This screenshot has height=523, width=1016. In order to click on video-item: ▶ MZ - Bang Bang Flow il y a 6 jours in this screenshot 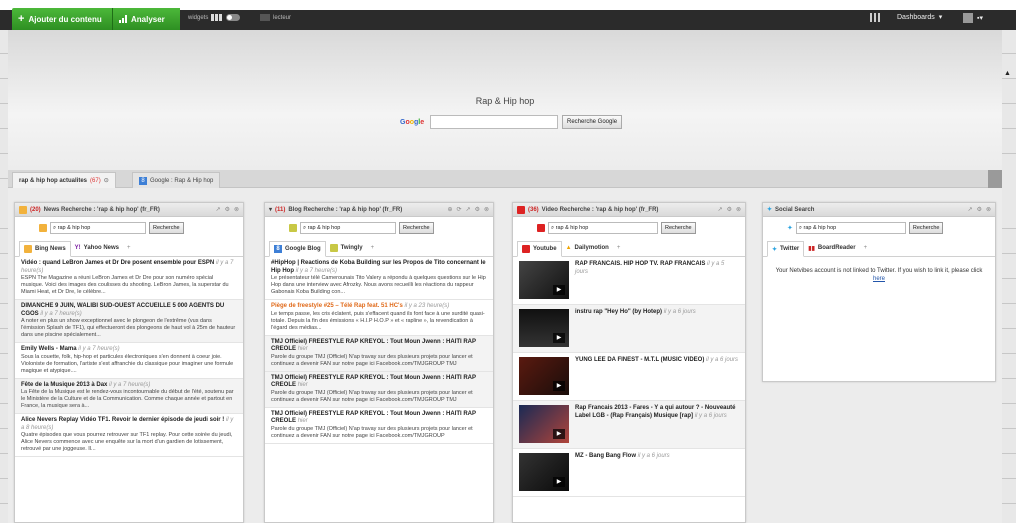, I will do `click(629, 473)`.